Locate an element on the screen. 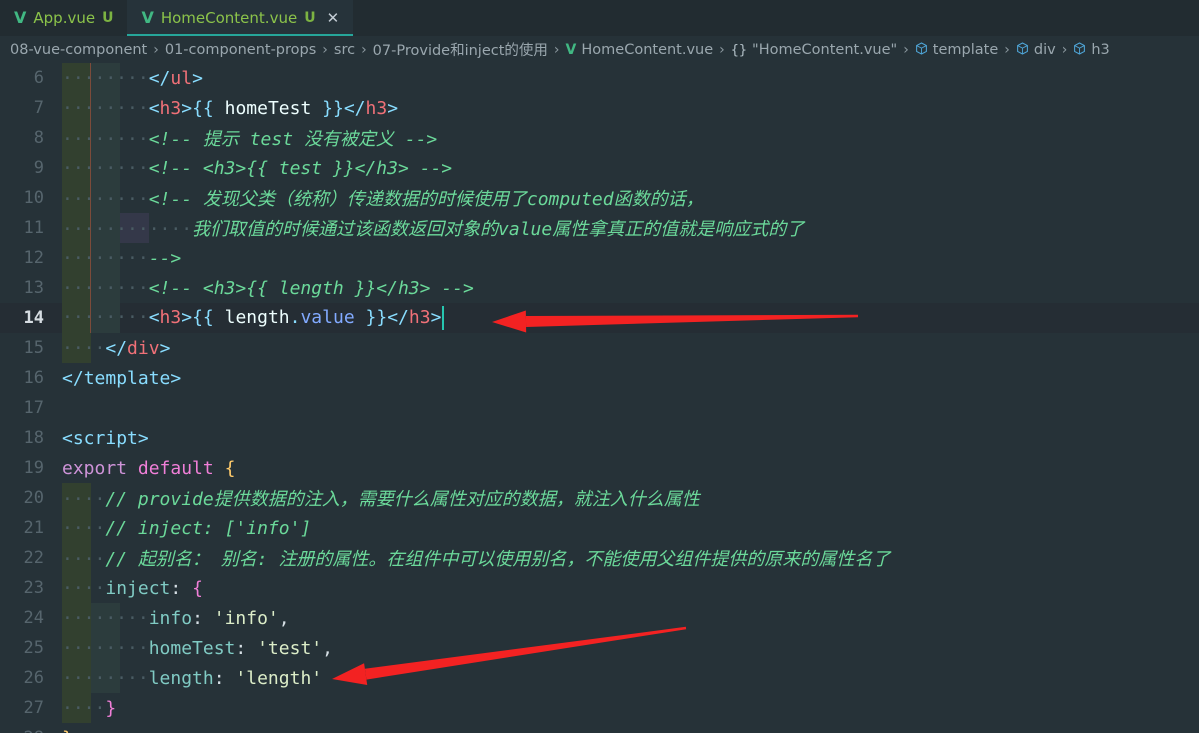  code-line: 9 ········<!-- <h3>{{ test }}</h3> --> is located at coordinates (599, 168).